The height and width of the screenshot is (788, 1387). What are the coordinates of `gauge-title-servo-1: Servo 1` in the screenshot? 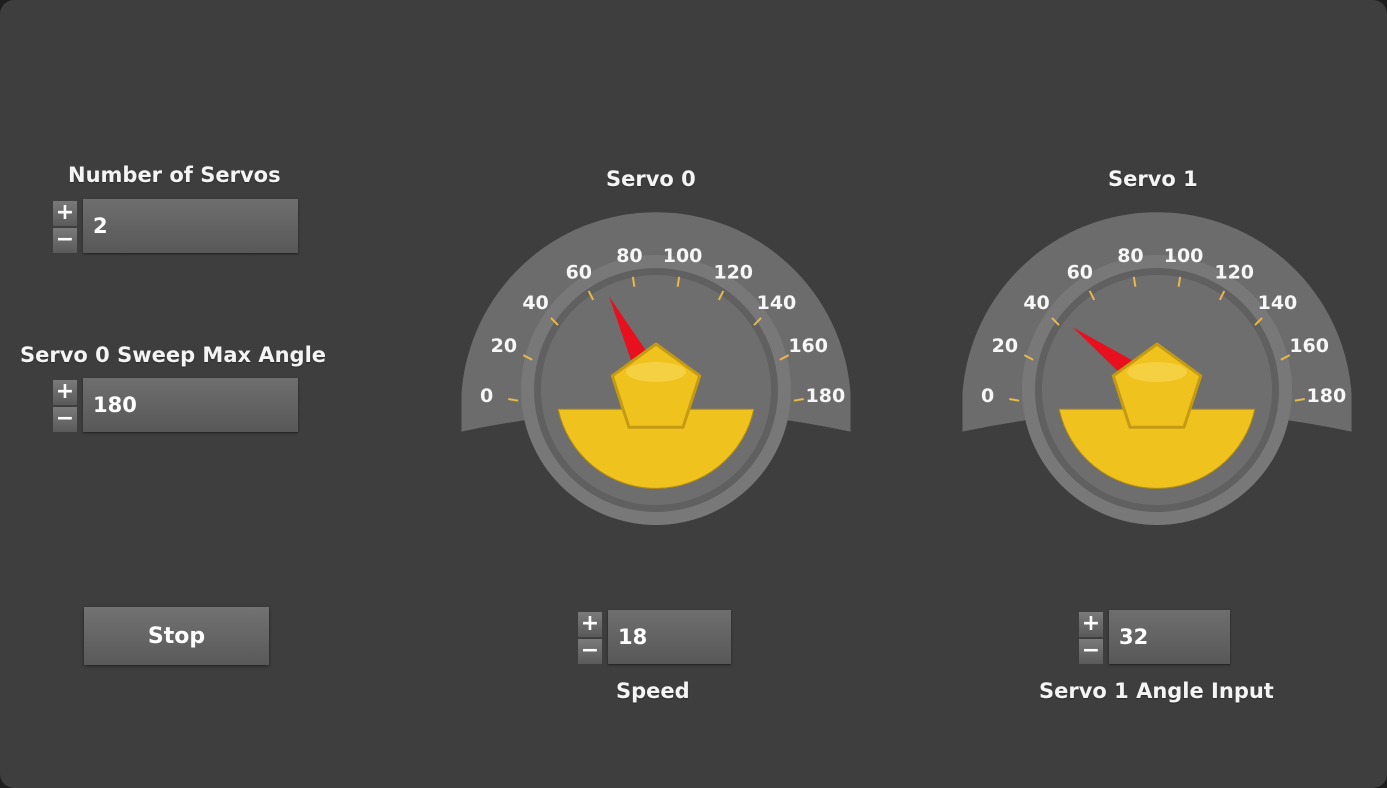 It's located at (1153, 179).